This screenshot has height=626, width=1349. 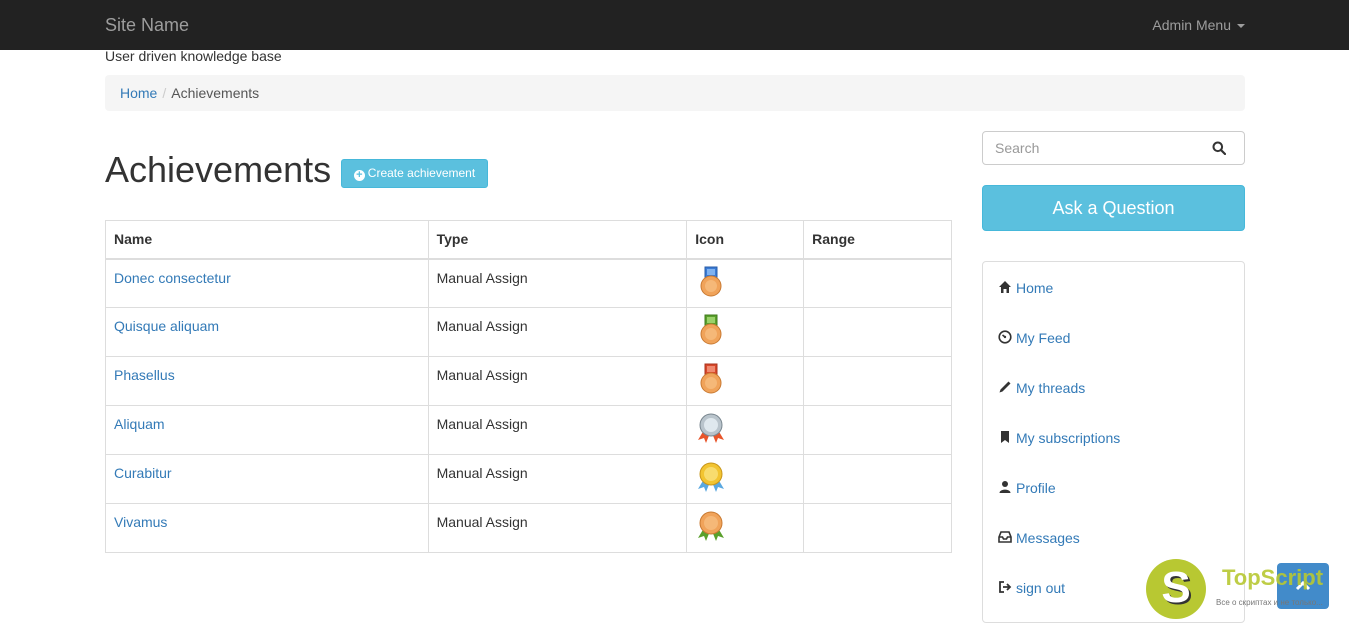 What do you see at coordinates (1035, 288) in the screenshot?
I see `sidebar-item-label: Home` at bounding box center [1035, 288].